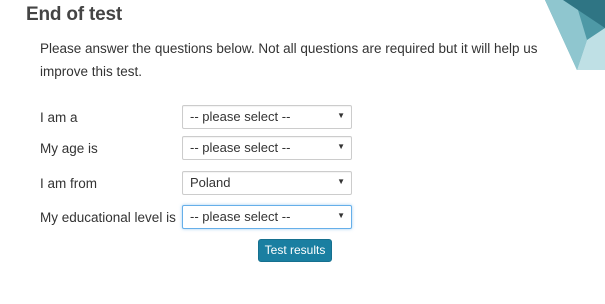  I want to click on form-row-age: My age is -- please select -- ▼, so click(200, 148).